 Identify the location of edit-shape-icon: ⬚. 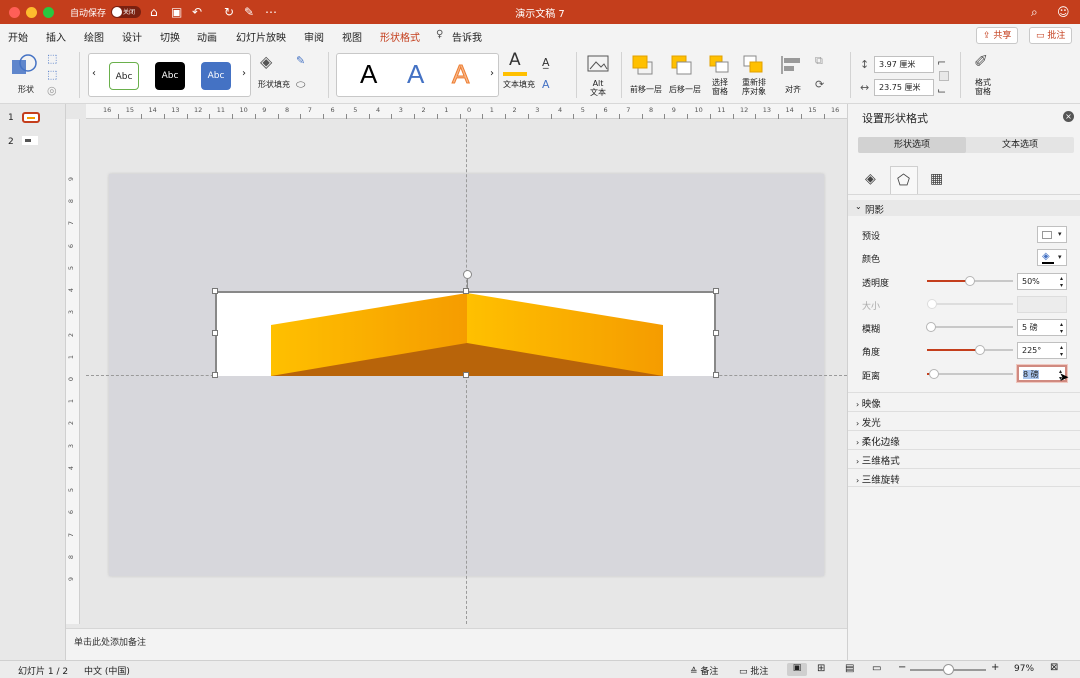
(52, 58).